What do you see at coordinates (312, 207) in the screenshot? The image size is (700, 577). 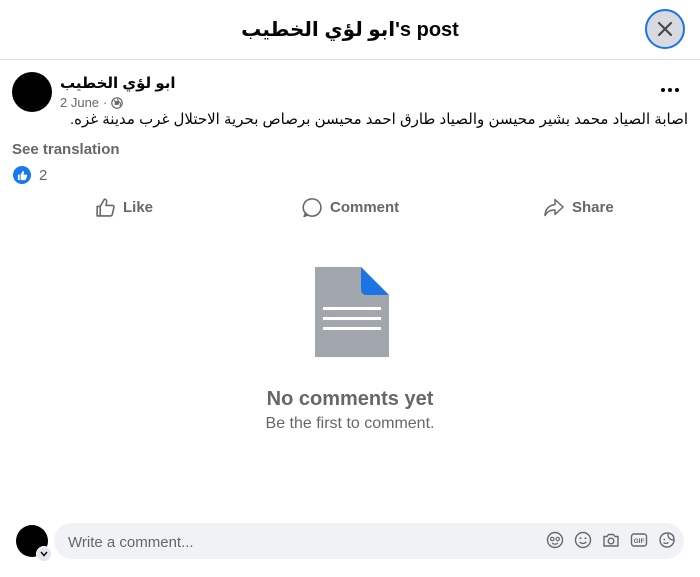 I see `comment-icon` at bounding box center [312, 207].